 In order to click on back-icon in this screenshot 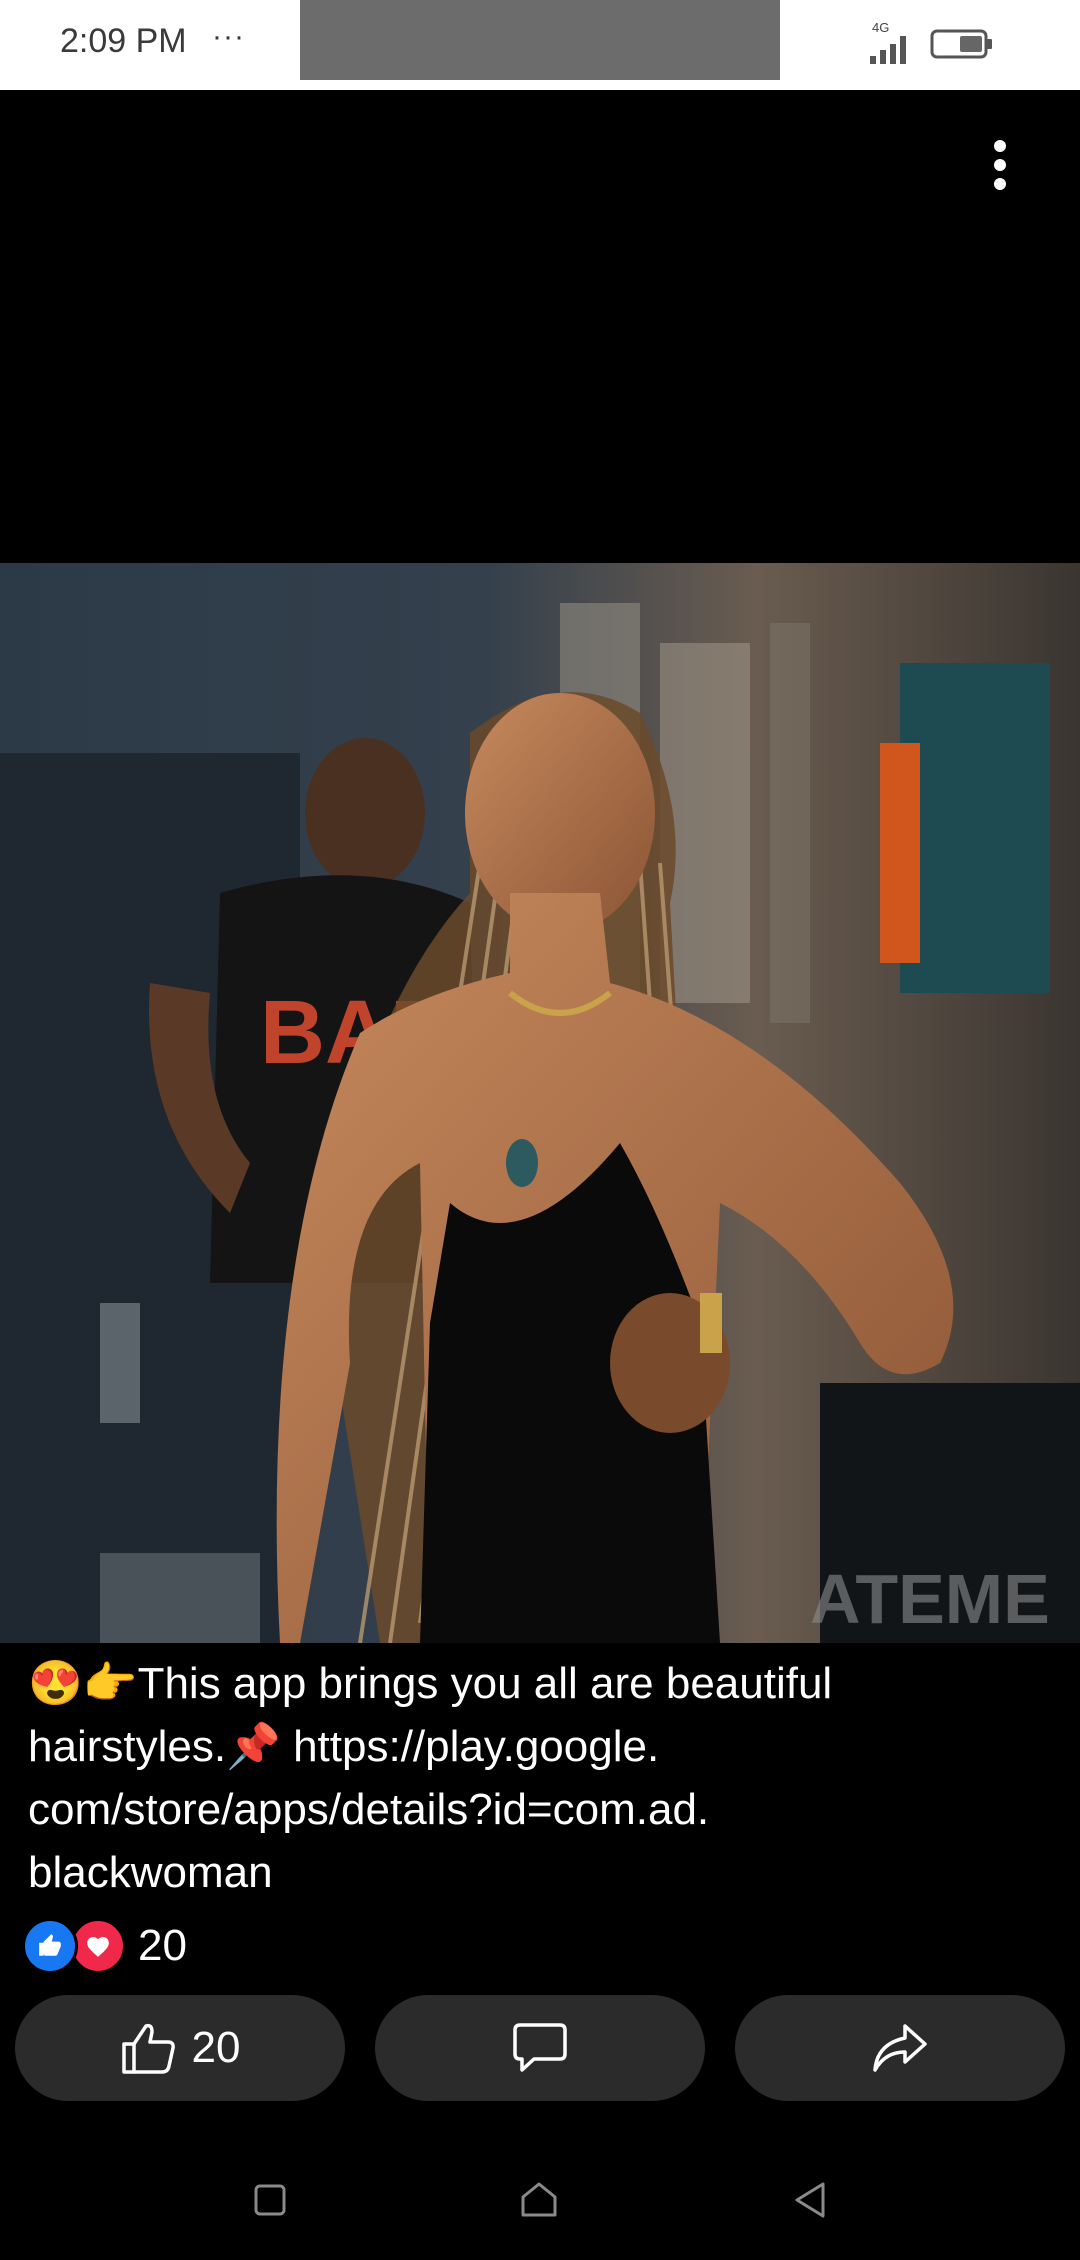, I will do `click(810, 2200)`.